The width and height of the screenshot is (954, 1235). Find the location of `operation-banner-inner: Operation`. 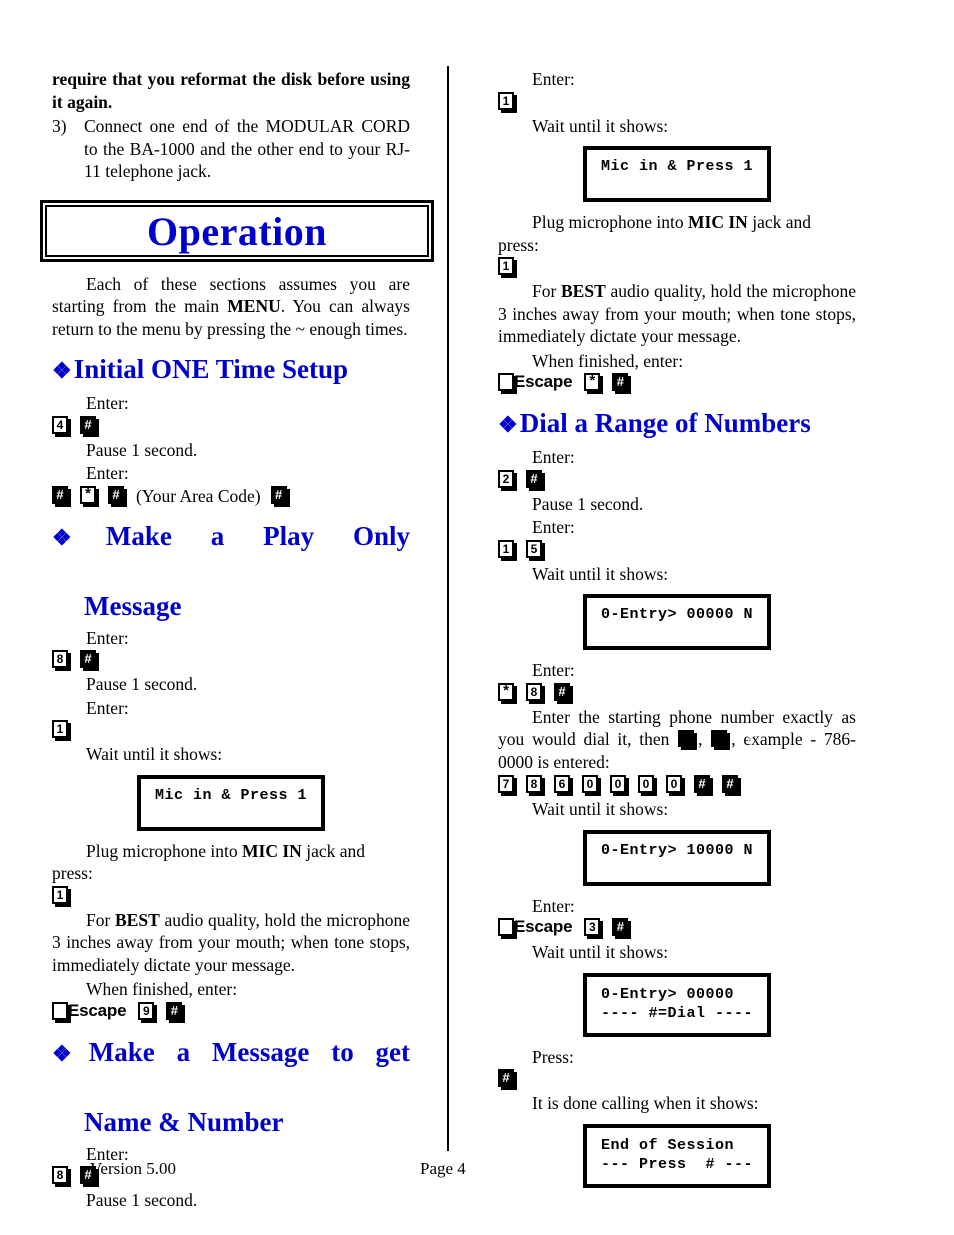

operation-banner-inner: Operation is located at coordinates (237, 231).